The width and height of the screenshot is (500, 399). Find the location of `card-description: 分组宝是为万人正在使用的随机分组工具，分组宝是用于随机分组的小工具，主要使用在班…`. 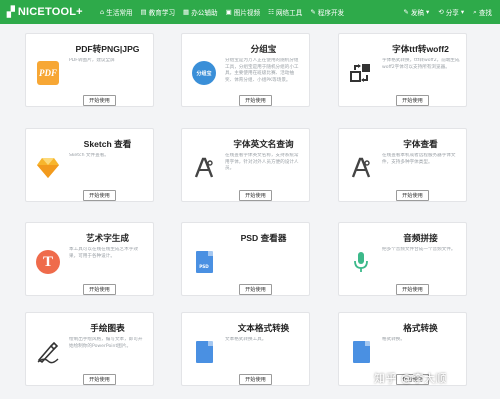

card-description: 分组宝是为万人正在使用的随机分组工具，分组宝是用于随机分组的小工具，主要使用在班… is located at coordinates (262, 70).